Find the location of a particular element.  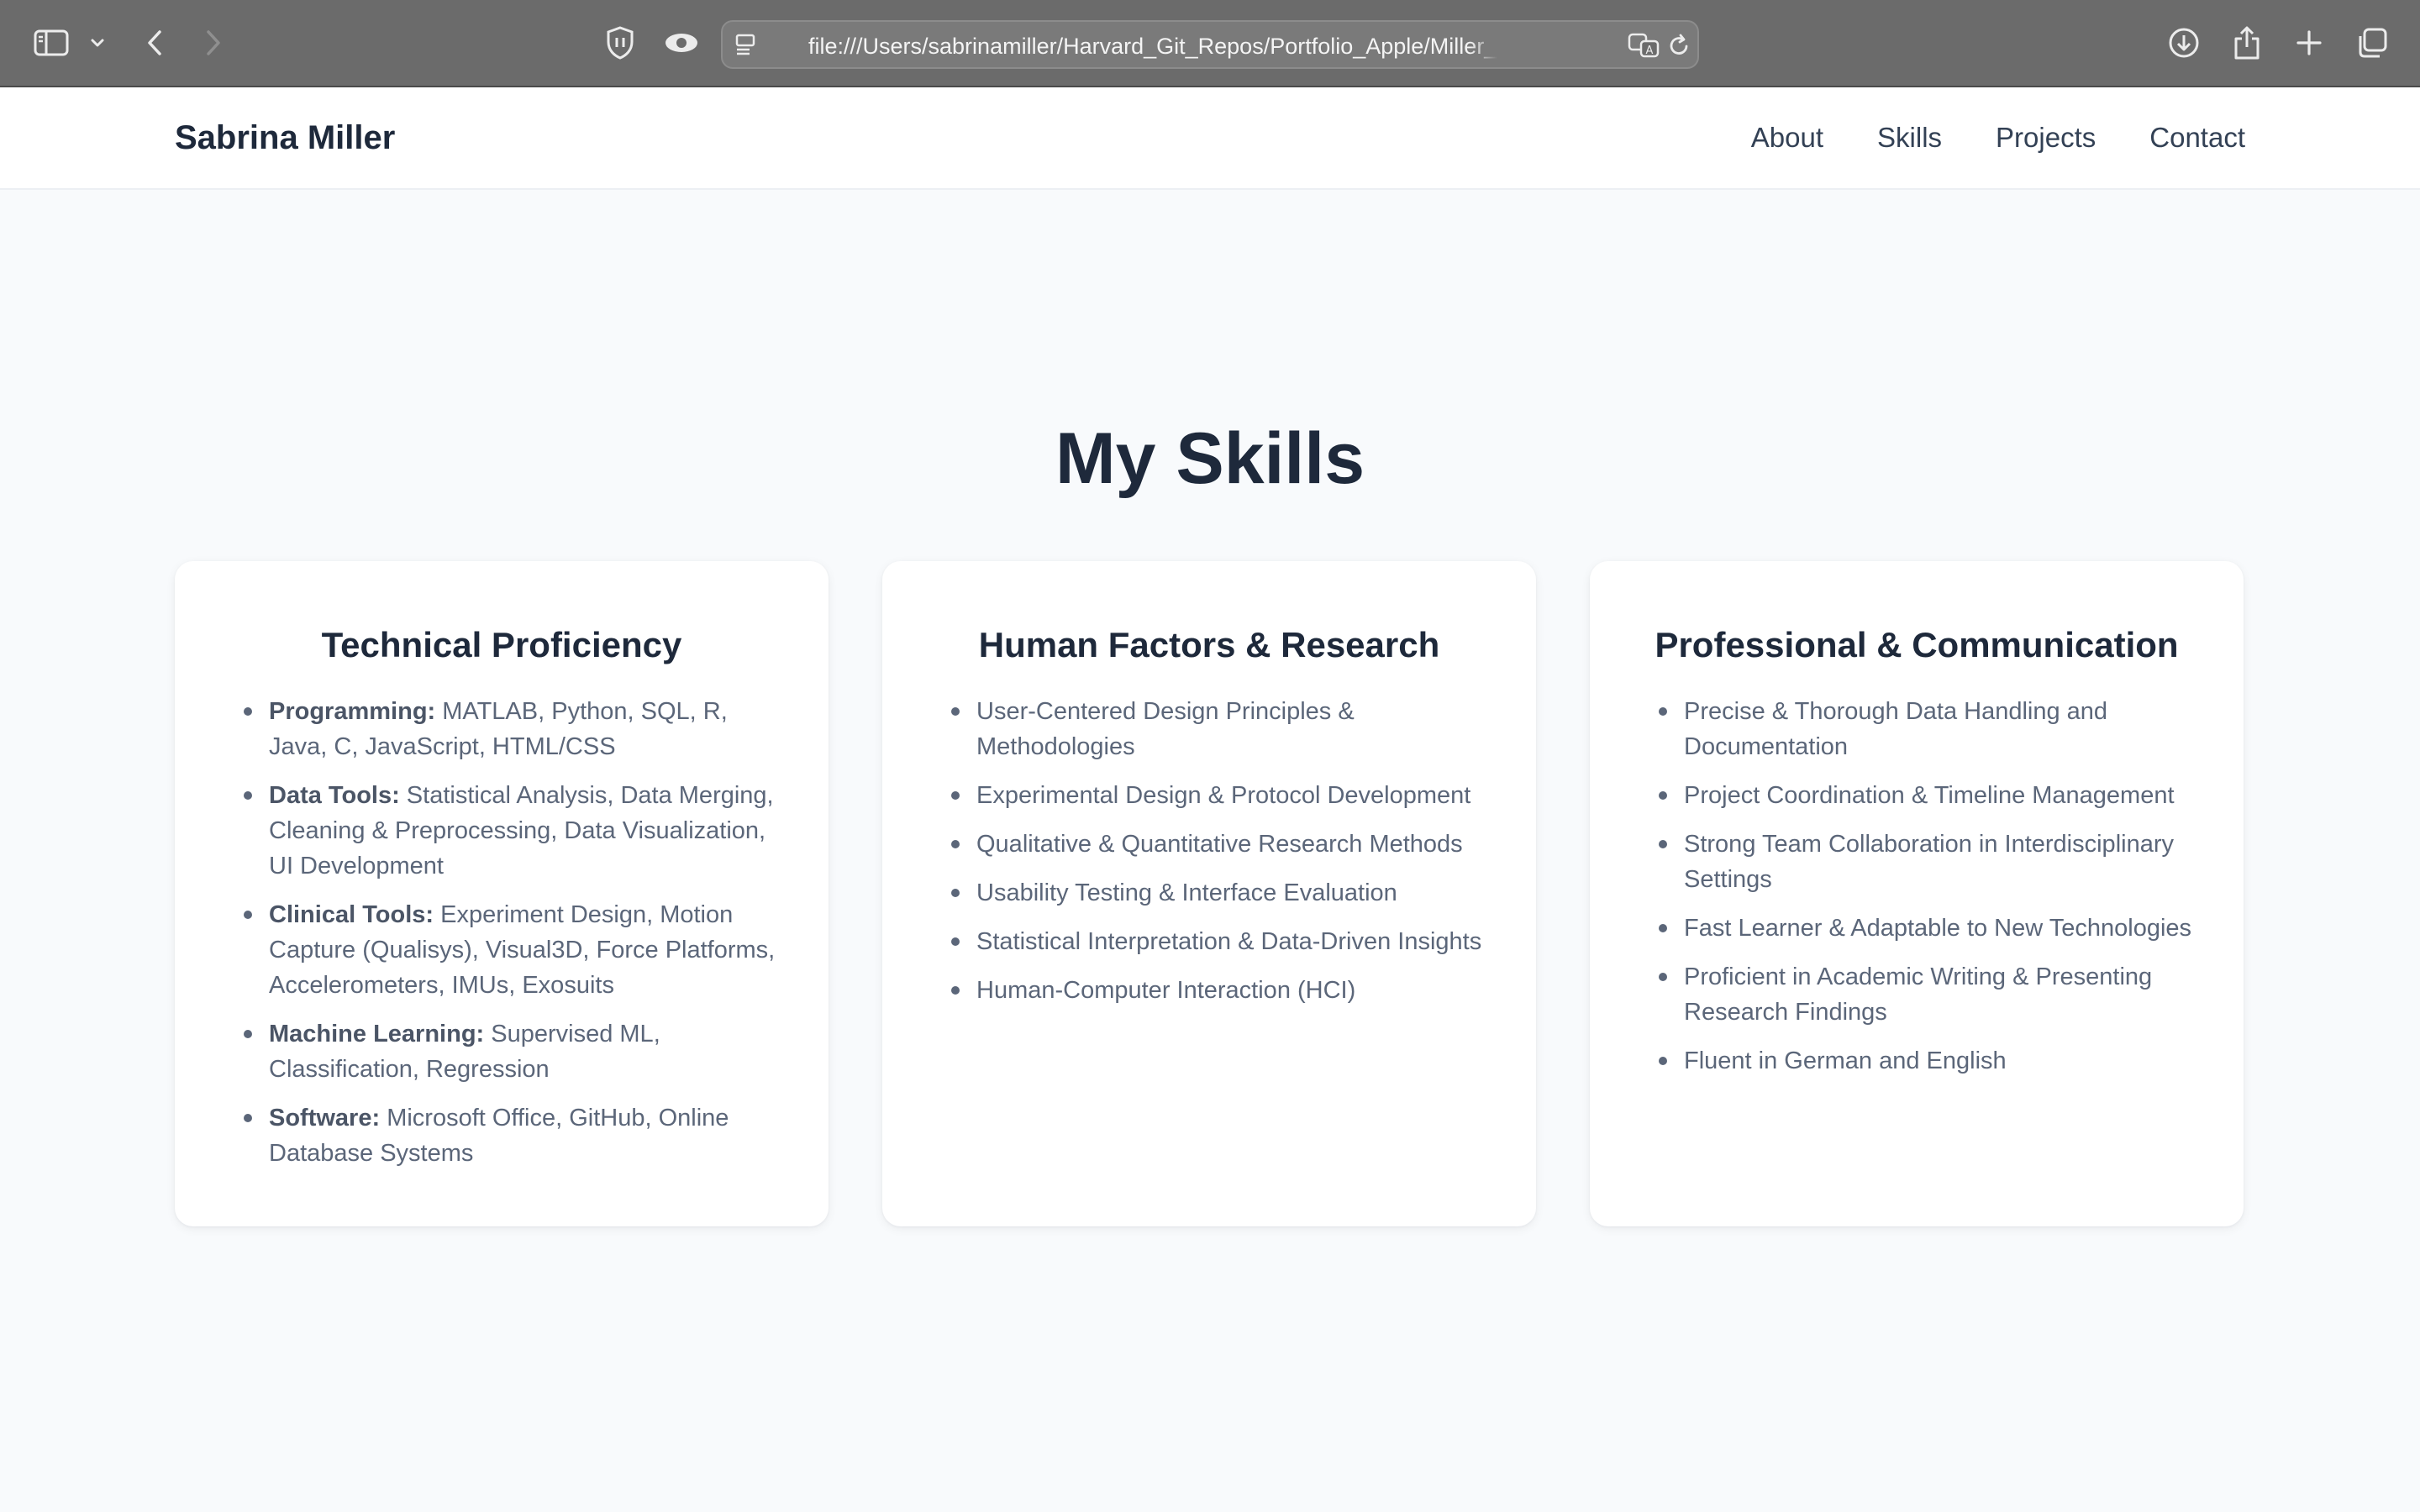

nav-link-skills: Skills is located at coordinates (1910, 137).